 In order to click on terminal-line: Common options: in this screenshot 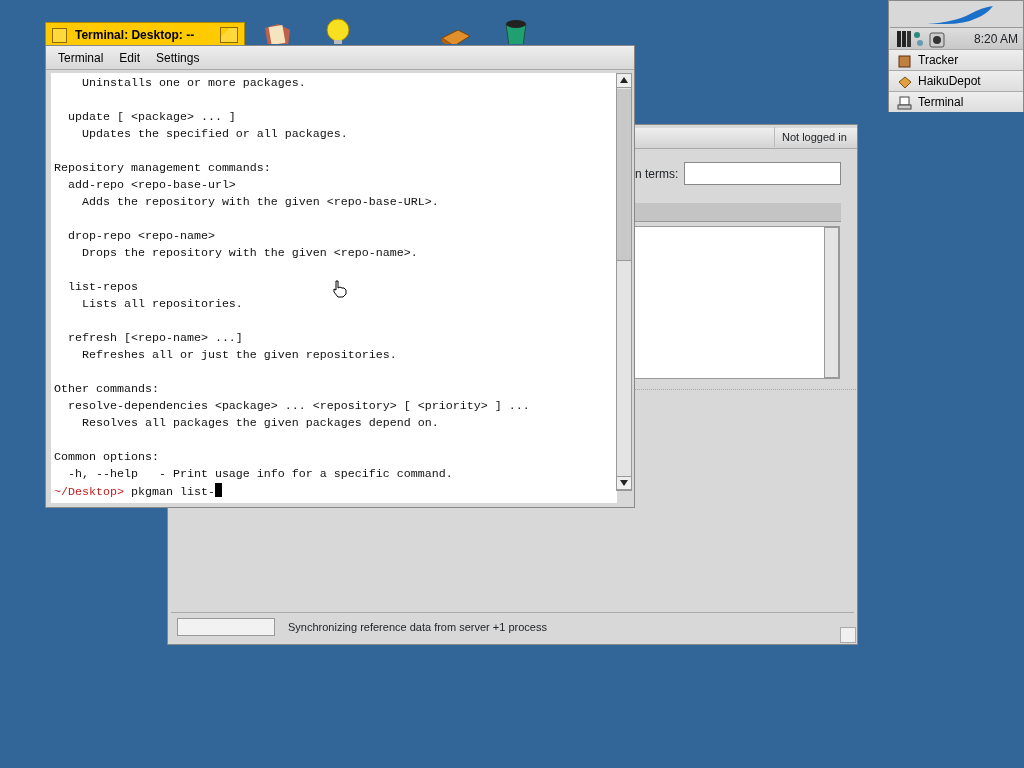, I will do `click(106, 457)`.